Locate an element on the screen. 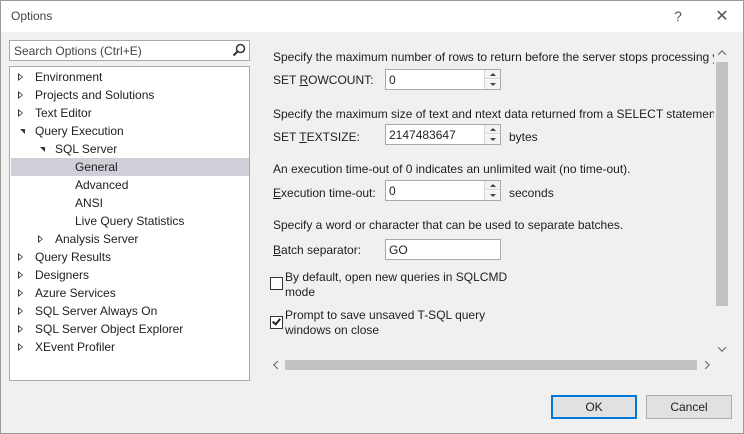  batch-separator-field is located at coordinates (443, 249).